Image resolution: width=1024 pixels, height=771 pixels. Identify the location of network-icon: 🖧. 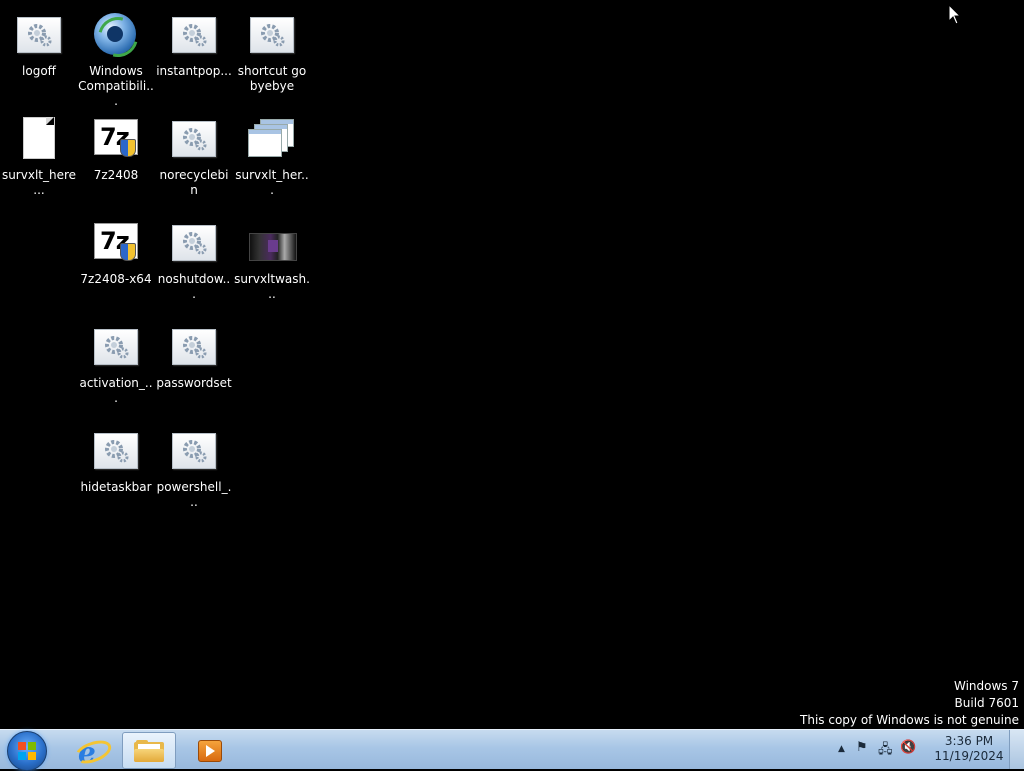
(885, 751).